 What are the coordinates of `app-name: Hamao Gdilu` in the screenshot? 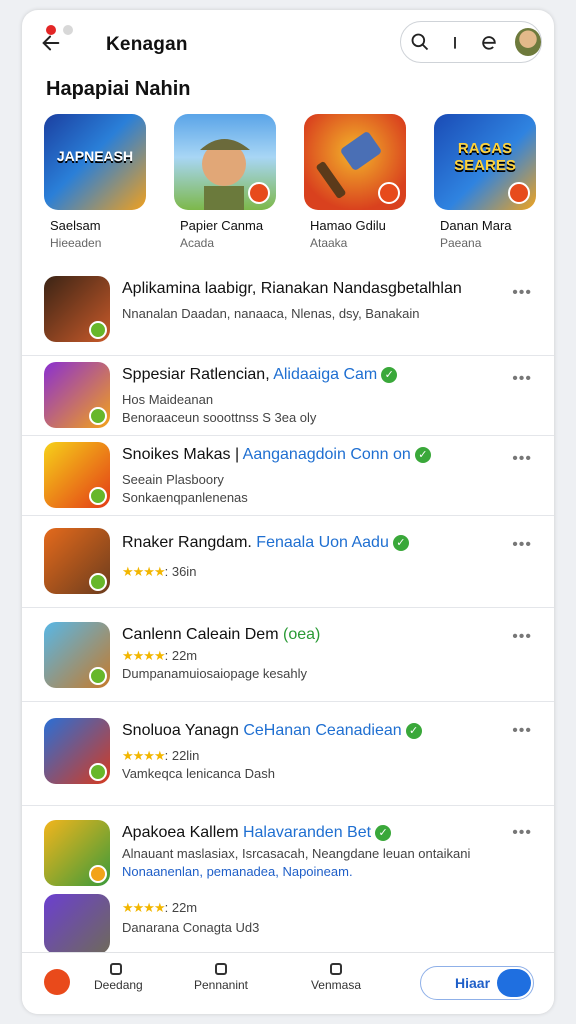 It's located at (348, 225).